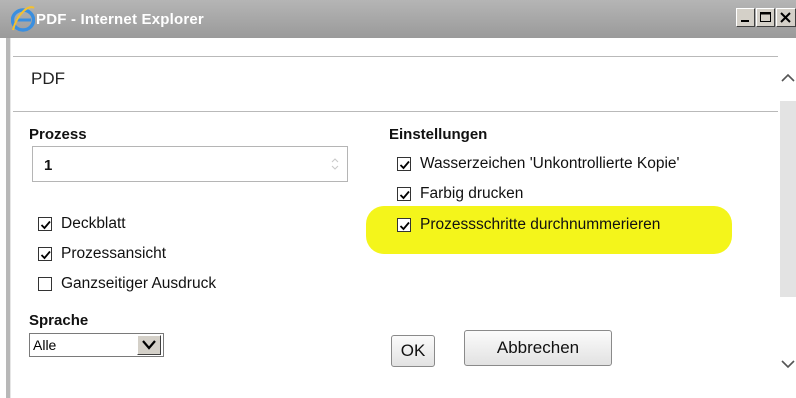 This screenshot has width=796, height=398. Describe the element at coordinates (438, 134) in the screenshot. I see `einstellungen-label: Einstellungen` at that location.